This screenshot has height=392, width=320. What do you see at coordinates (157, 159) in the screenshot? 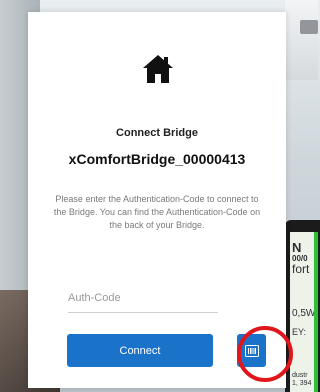
I see `bridge-id: xComfortBridge_00000413` at bounding box center [157, 159].